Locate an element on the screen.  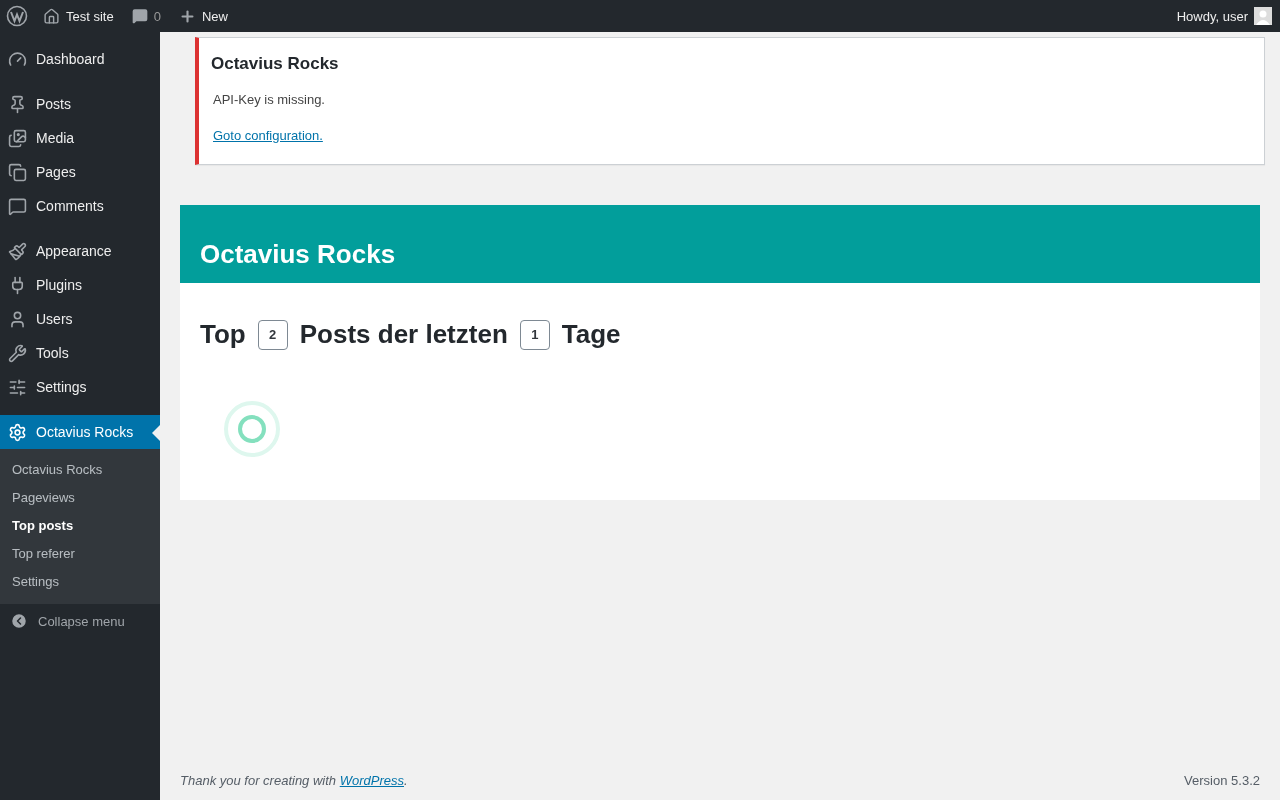
version-text: Version 5.3.2 is located at coordinates (1222, 780).